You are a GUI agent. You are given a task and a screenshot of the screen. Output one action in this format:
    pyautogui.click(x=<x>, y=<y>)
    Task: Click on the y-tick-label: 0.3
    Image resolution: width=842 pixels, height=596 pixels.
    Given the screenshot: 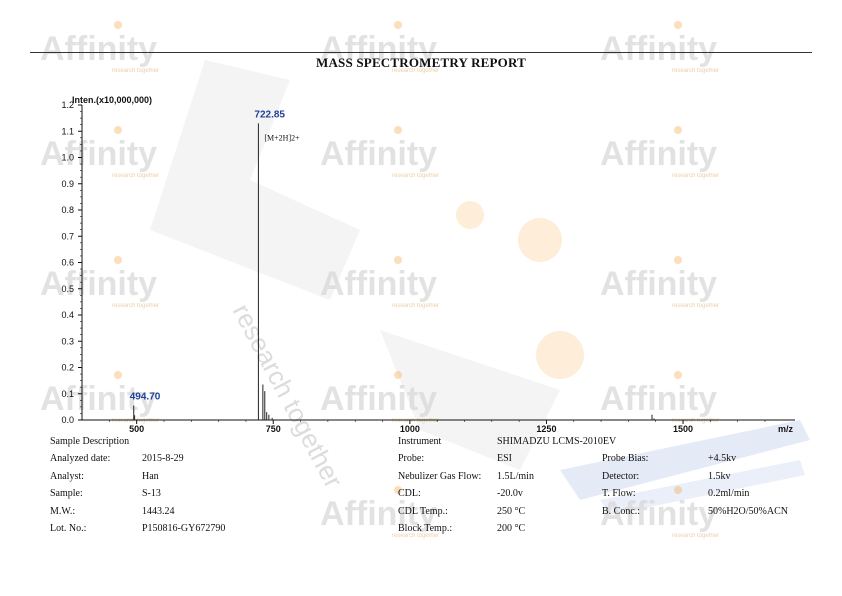 What is the action you would take?
    pyautogui.click(x=67, y=341)
    